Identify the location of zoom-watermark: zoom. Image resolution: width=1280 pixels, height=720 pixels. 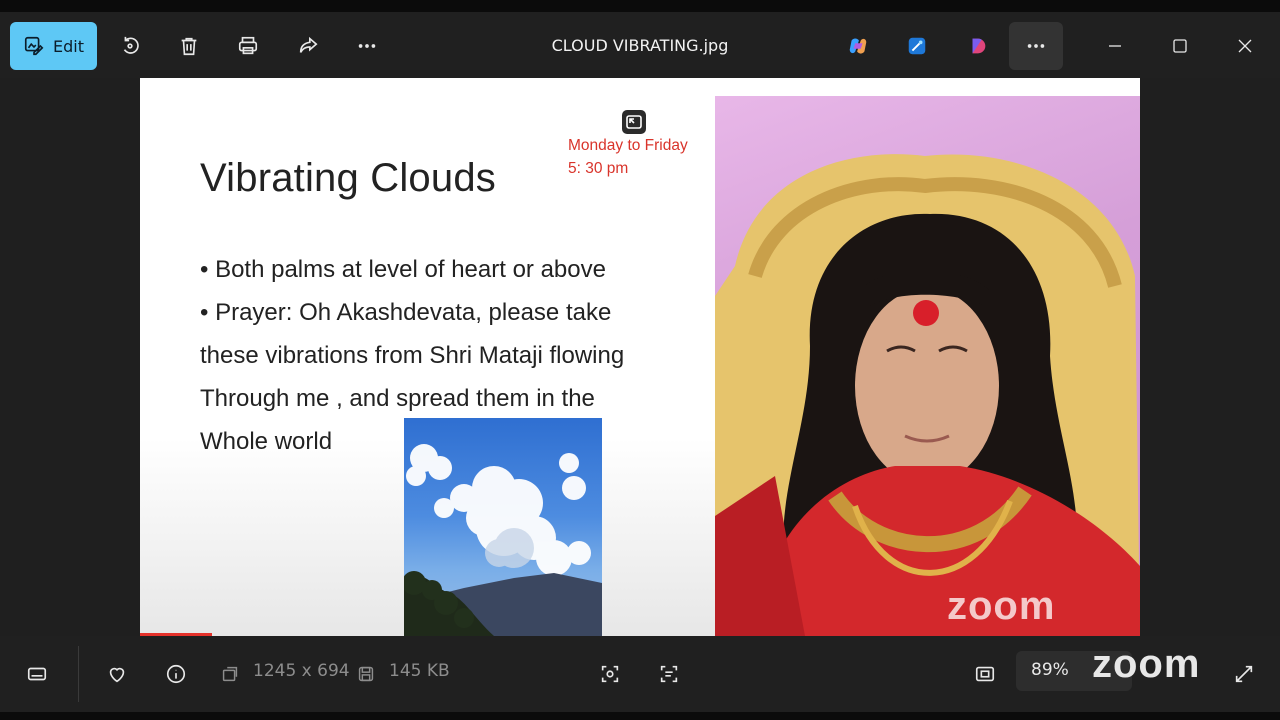
(1001, 606).